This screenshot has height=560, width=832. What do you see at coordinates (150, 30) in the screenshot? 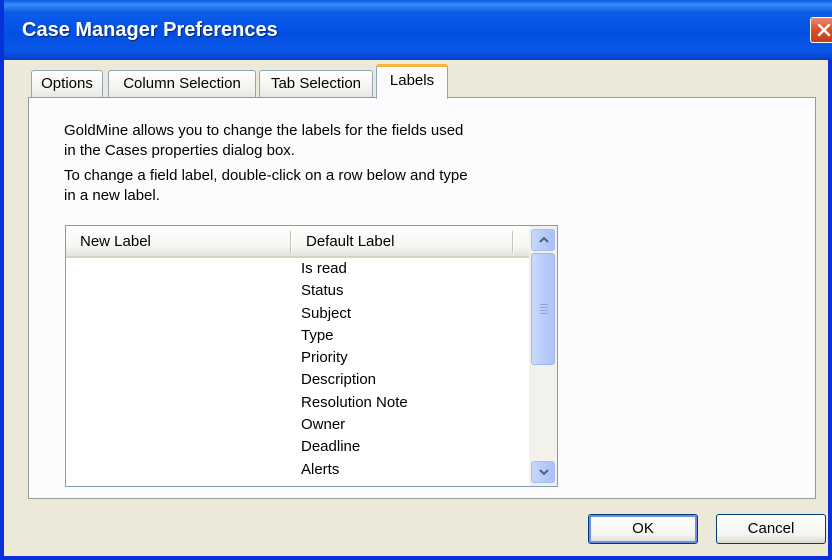
I see `window-title: Case Manager Preferences` at bounding box center [150, 30].